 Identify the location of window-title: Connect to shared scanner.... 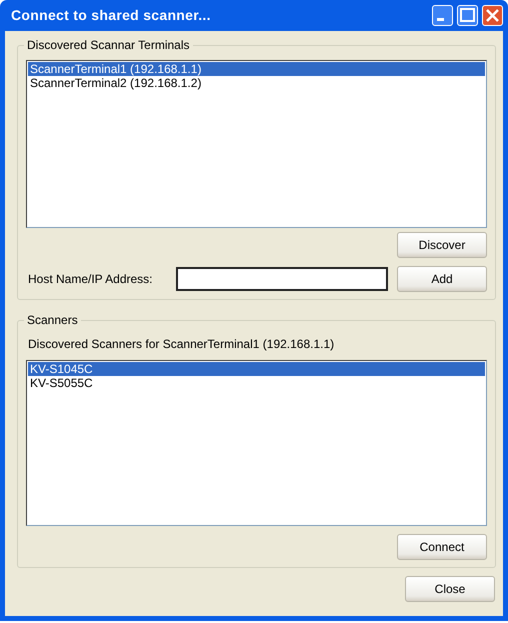
(111, 15).